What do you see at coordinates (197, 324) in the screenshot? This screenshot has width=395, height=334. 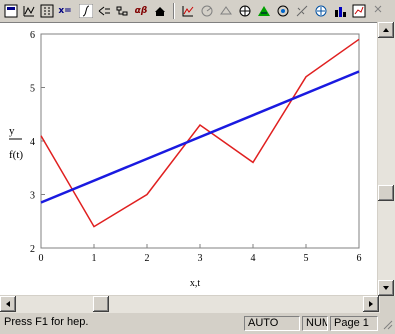 I see `status-bar: Press F1 for hep. AUTO NUM Page 1` at bounding box center [197, 324].